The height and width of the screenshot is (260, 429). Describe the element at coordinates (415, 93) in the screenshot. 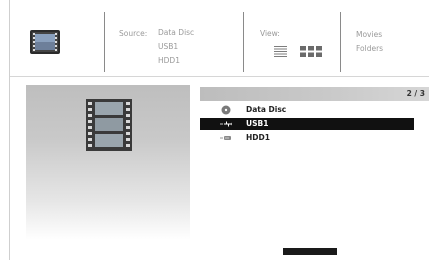

I see `page-indicator: 2 / 3` at that location.